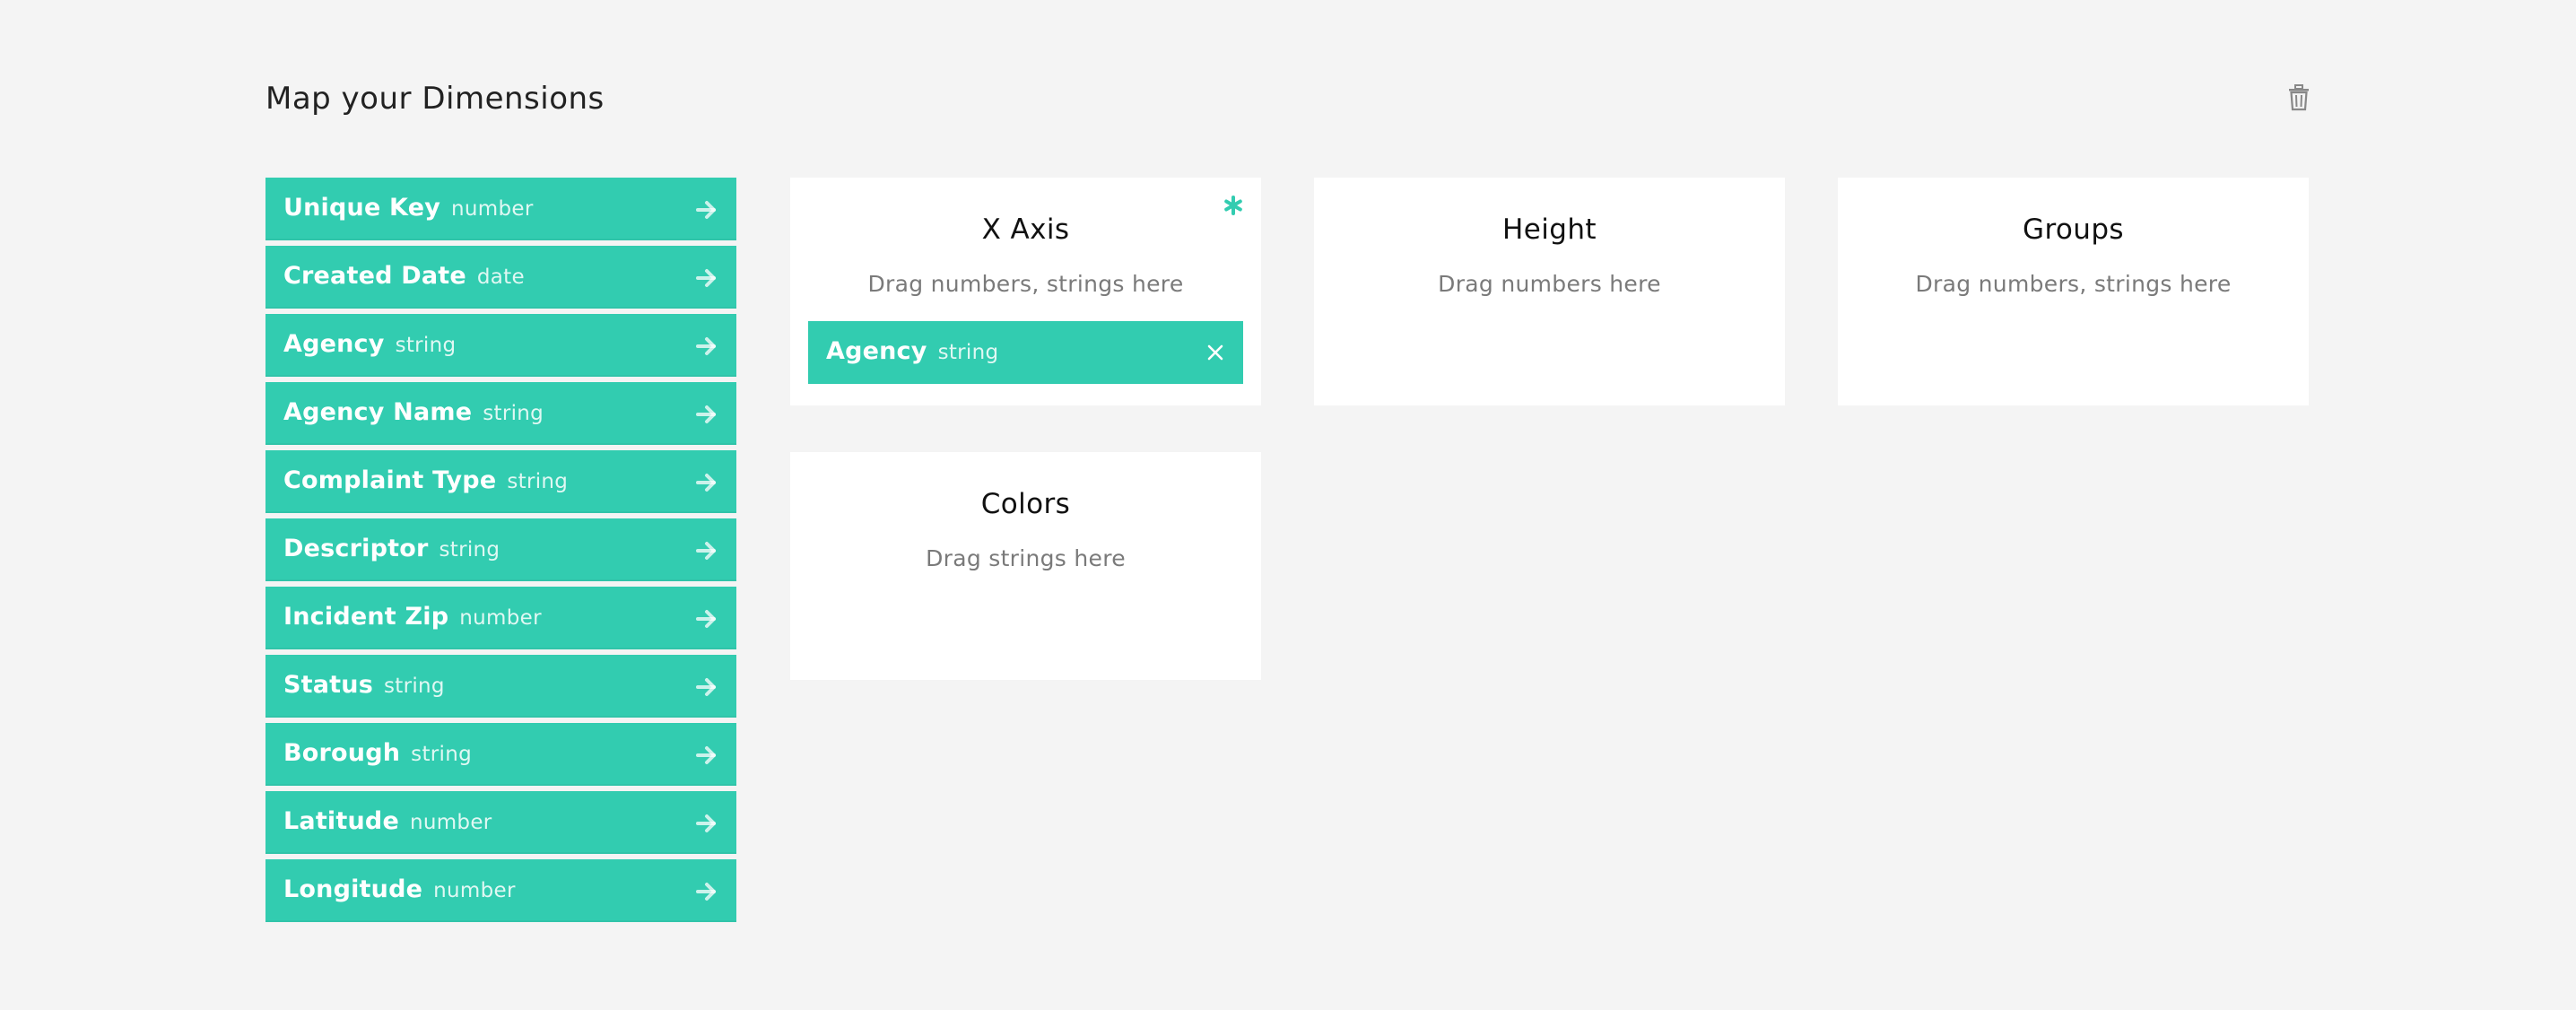  I want to click on groups-slot: Groups Drag numbers, strings here, so click(2073, 292).